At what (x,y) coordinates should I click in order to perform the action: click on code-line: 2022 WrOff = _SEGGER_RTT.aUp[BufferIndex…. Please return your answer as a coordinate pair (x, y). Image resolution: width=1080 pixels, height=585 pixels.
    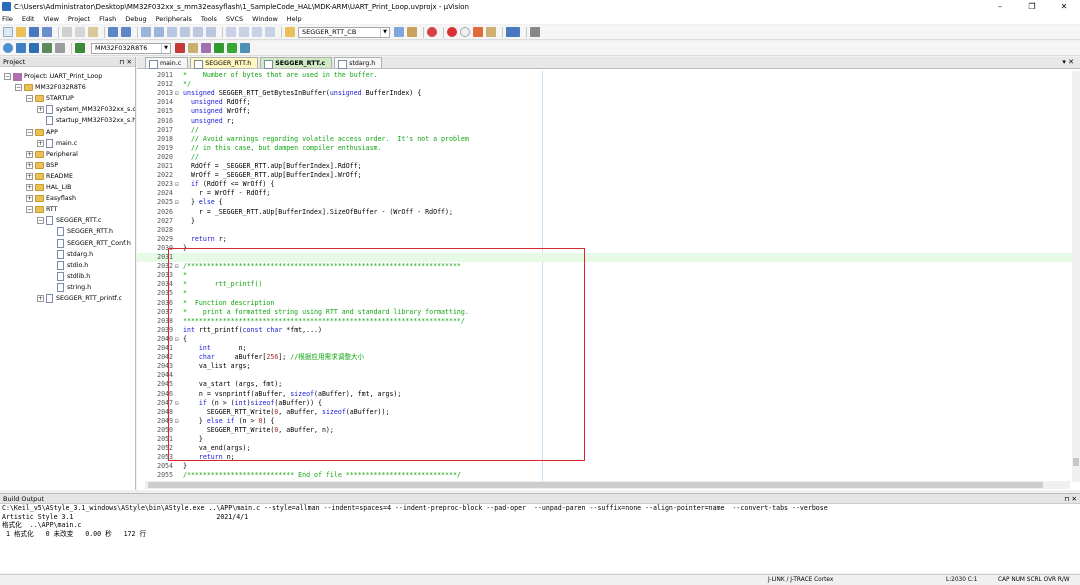
    Looking at the image, I should click on (604, 175).